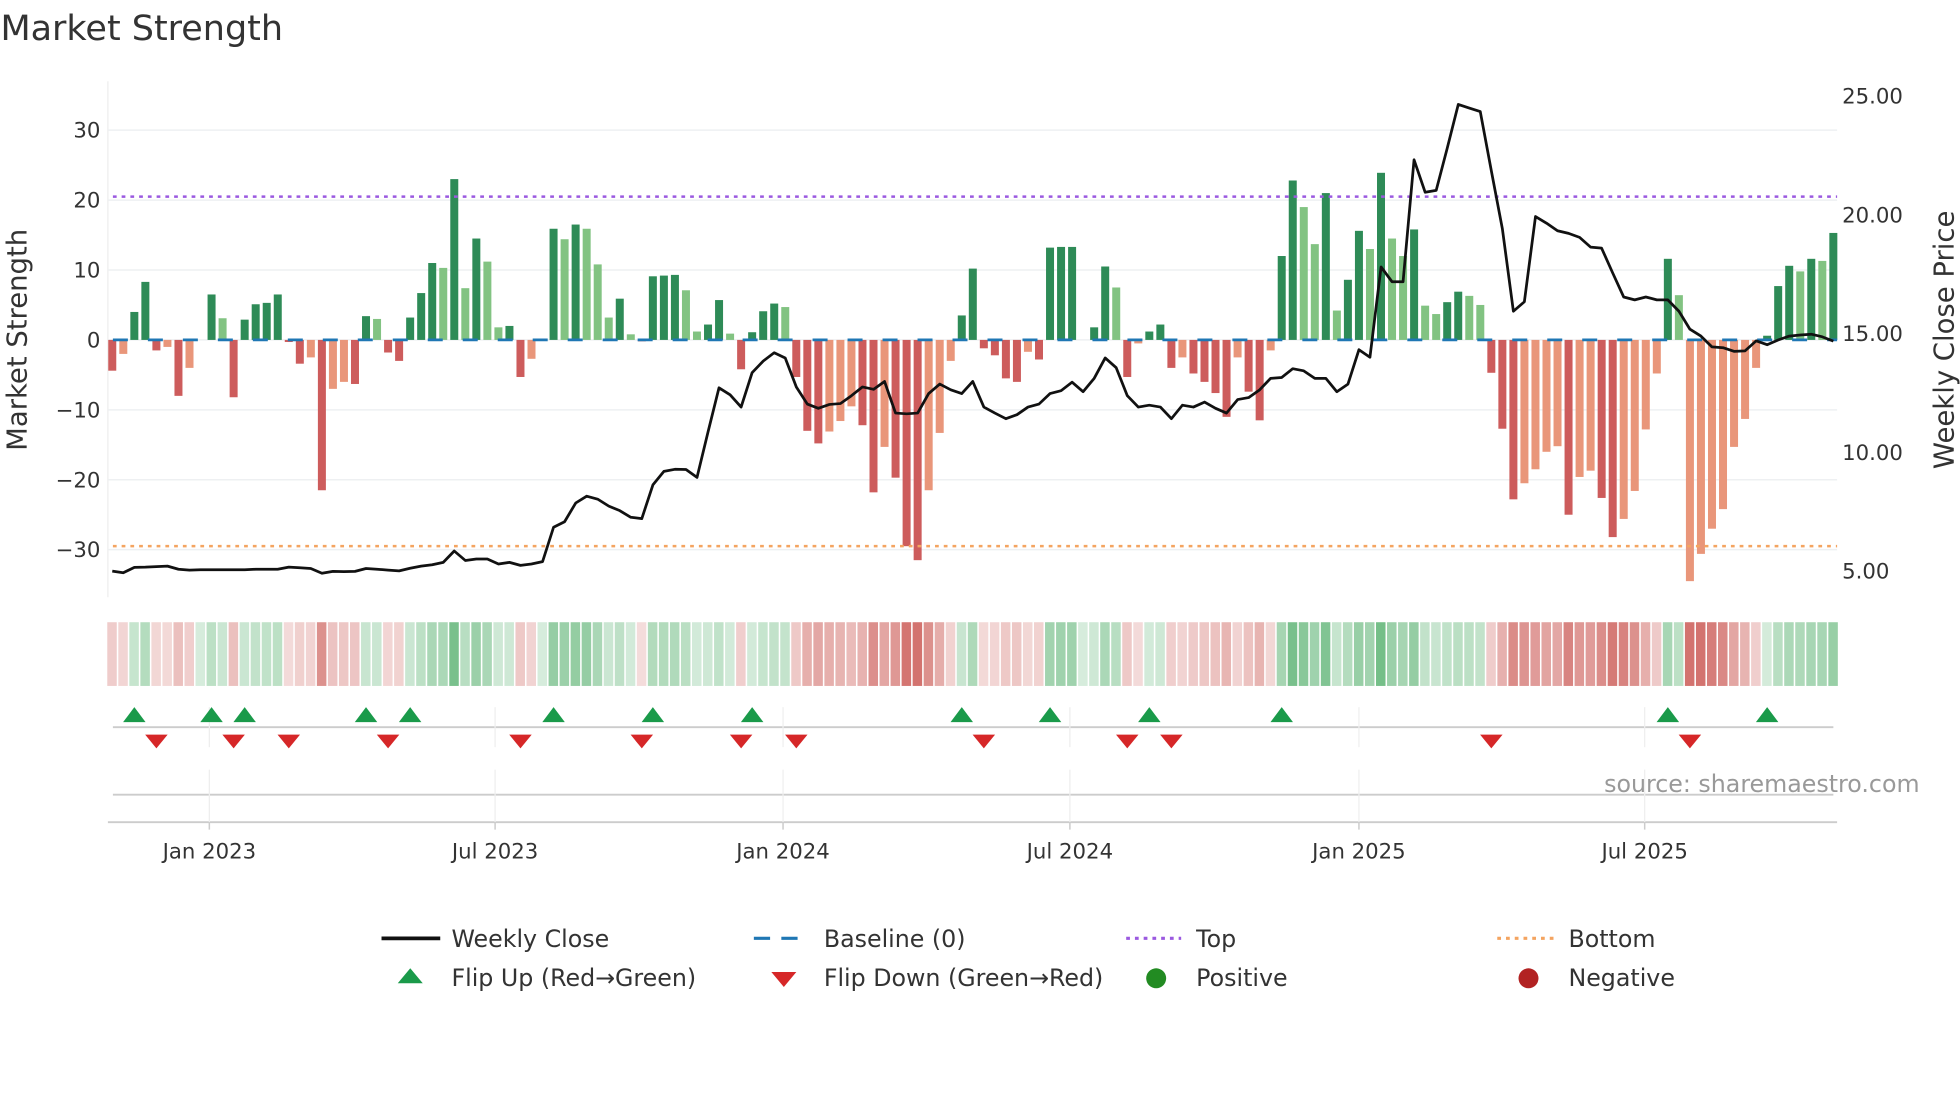  What do you see at coordinates (141, 29) in the screenshot?
I see `chart-title: Market Strength` at bounding box center [141, 29].